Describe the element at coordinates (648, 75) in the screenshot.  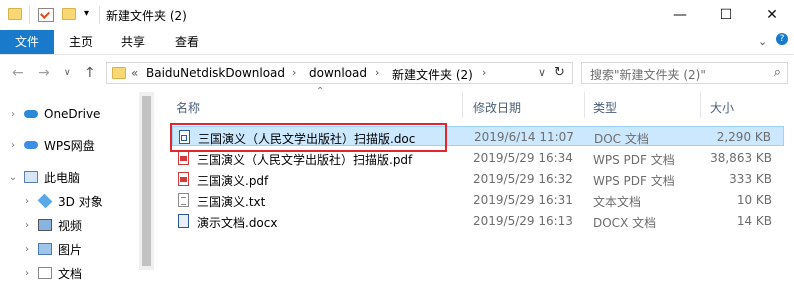
I see `search-placeholder: 搜索"新建文件夹 (2)"` at that location.